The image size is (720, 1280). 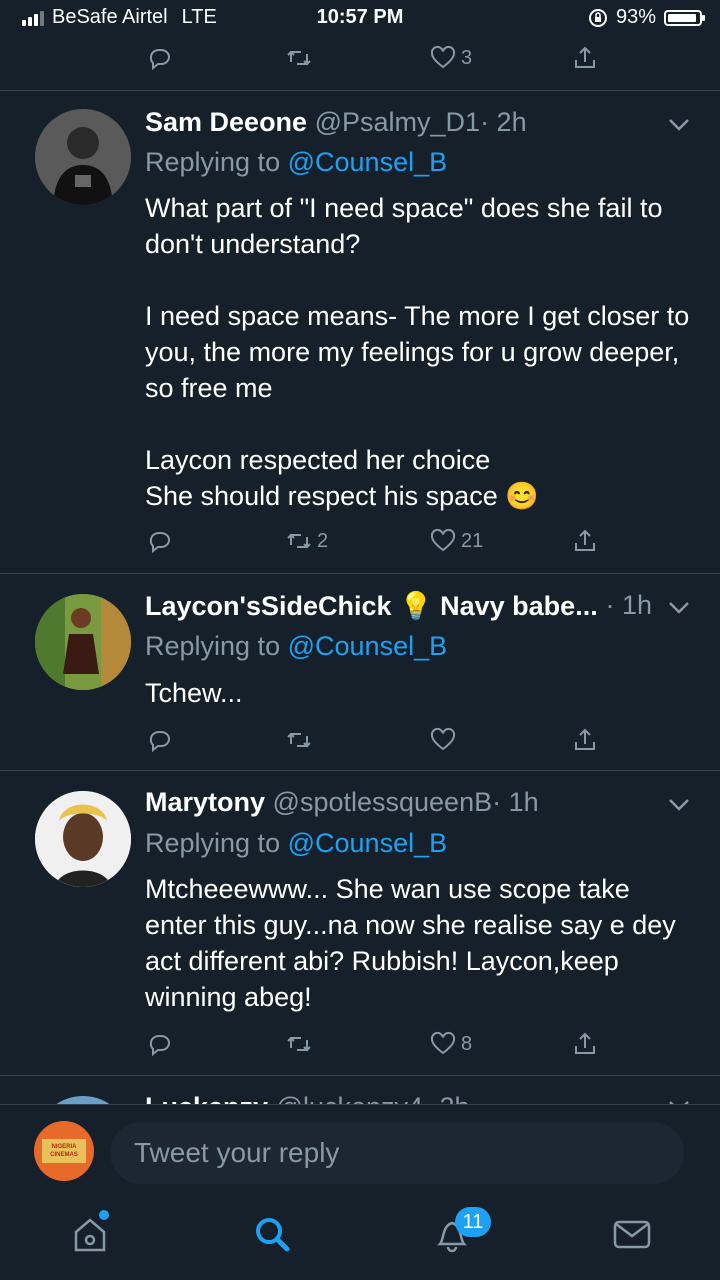 I want to click on tab-messages, so click(x=632, y=1234).